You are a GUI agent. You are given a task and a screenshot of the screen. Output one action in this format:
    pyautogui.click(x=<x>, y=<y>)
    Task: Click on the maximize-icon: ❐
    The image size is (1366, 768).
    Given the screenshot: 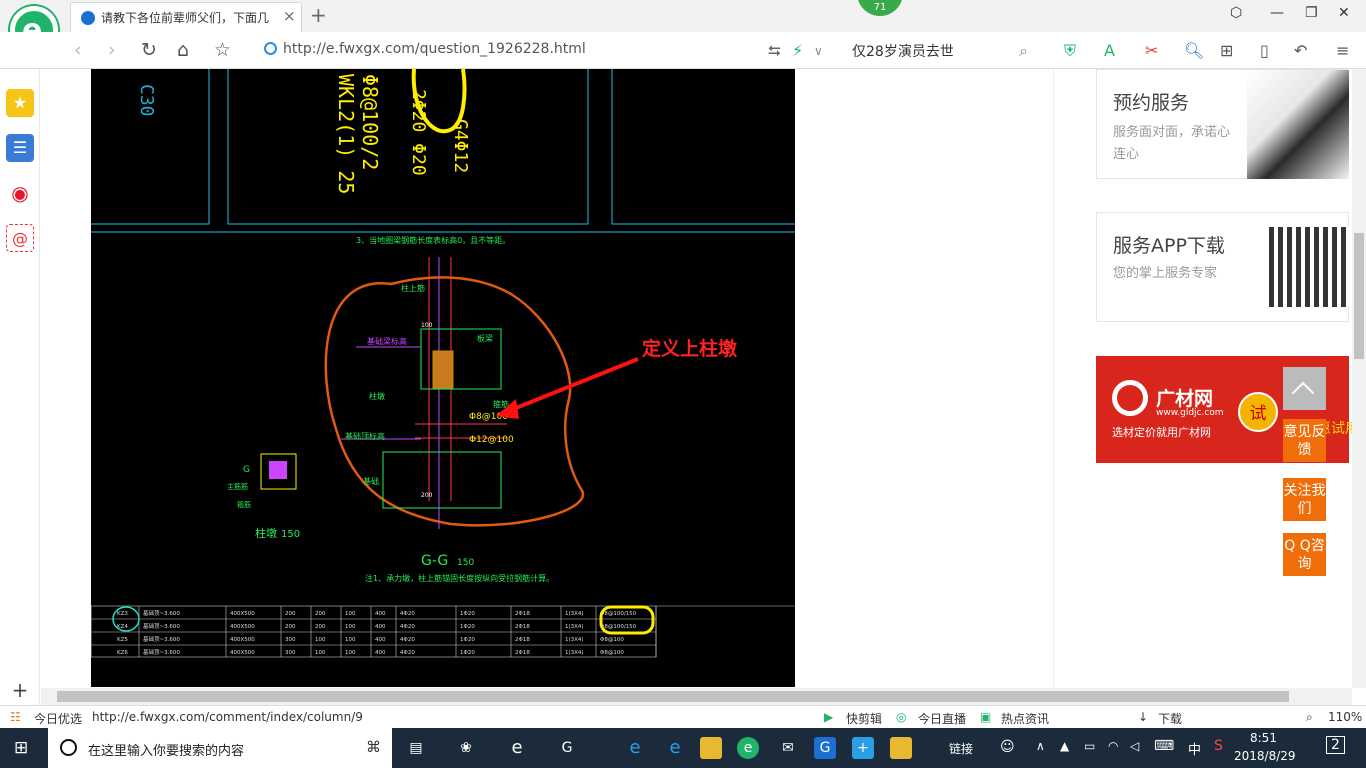 What is the action you would take?
    pyautogui.click(x=1311, y=13)
    